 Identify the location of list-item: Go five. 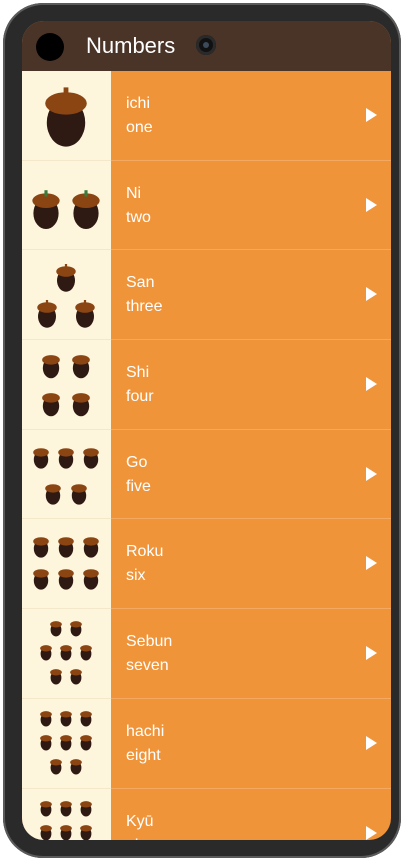
(206, 474).